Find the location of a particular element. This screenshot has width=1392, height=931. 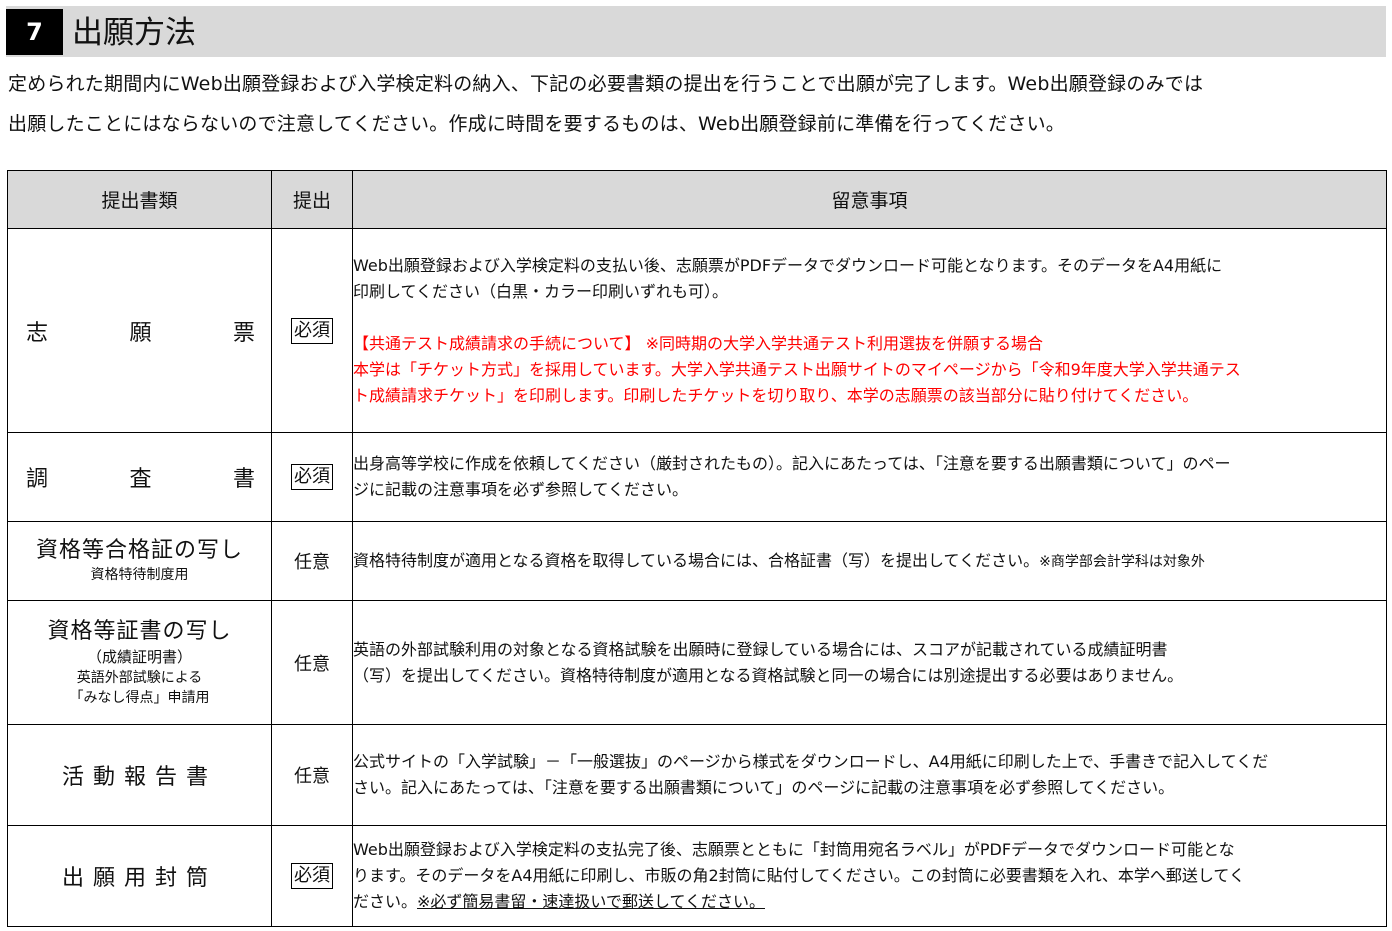

doc-name: 調 査 書 is located at coordinates (139, 477).